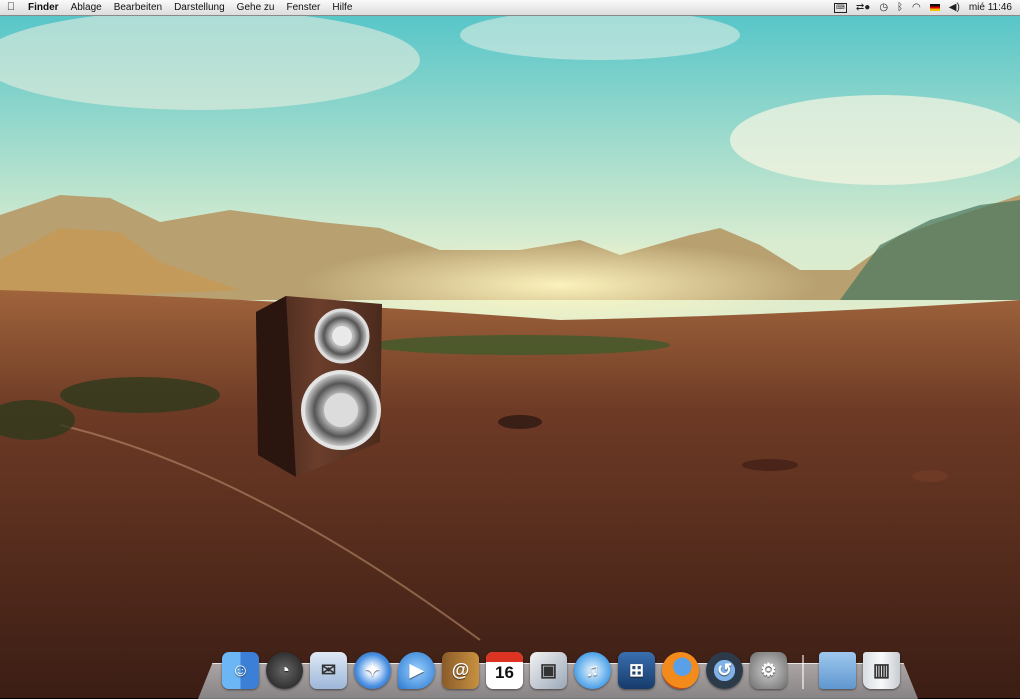  What do you see at coordinates (840, 7) in the screenshot?
I see `keyboard-icon: ⌨` at bounding box center [840, 7].